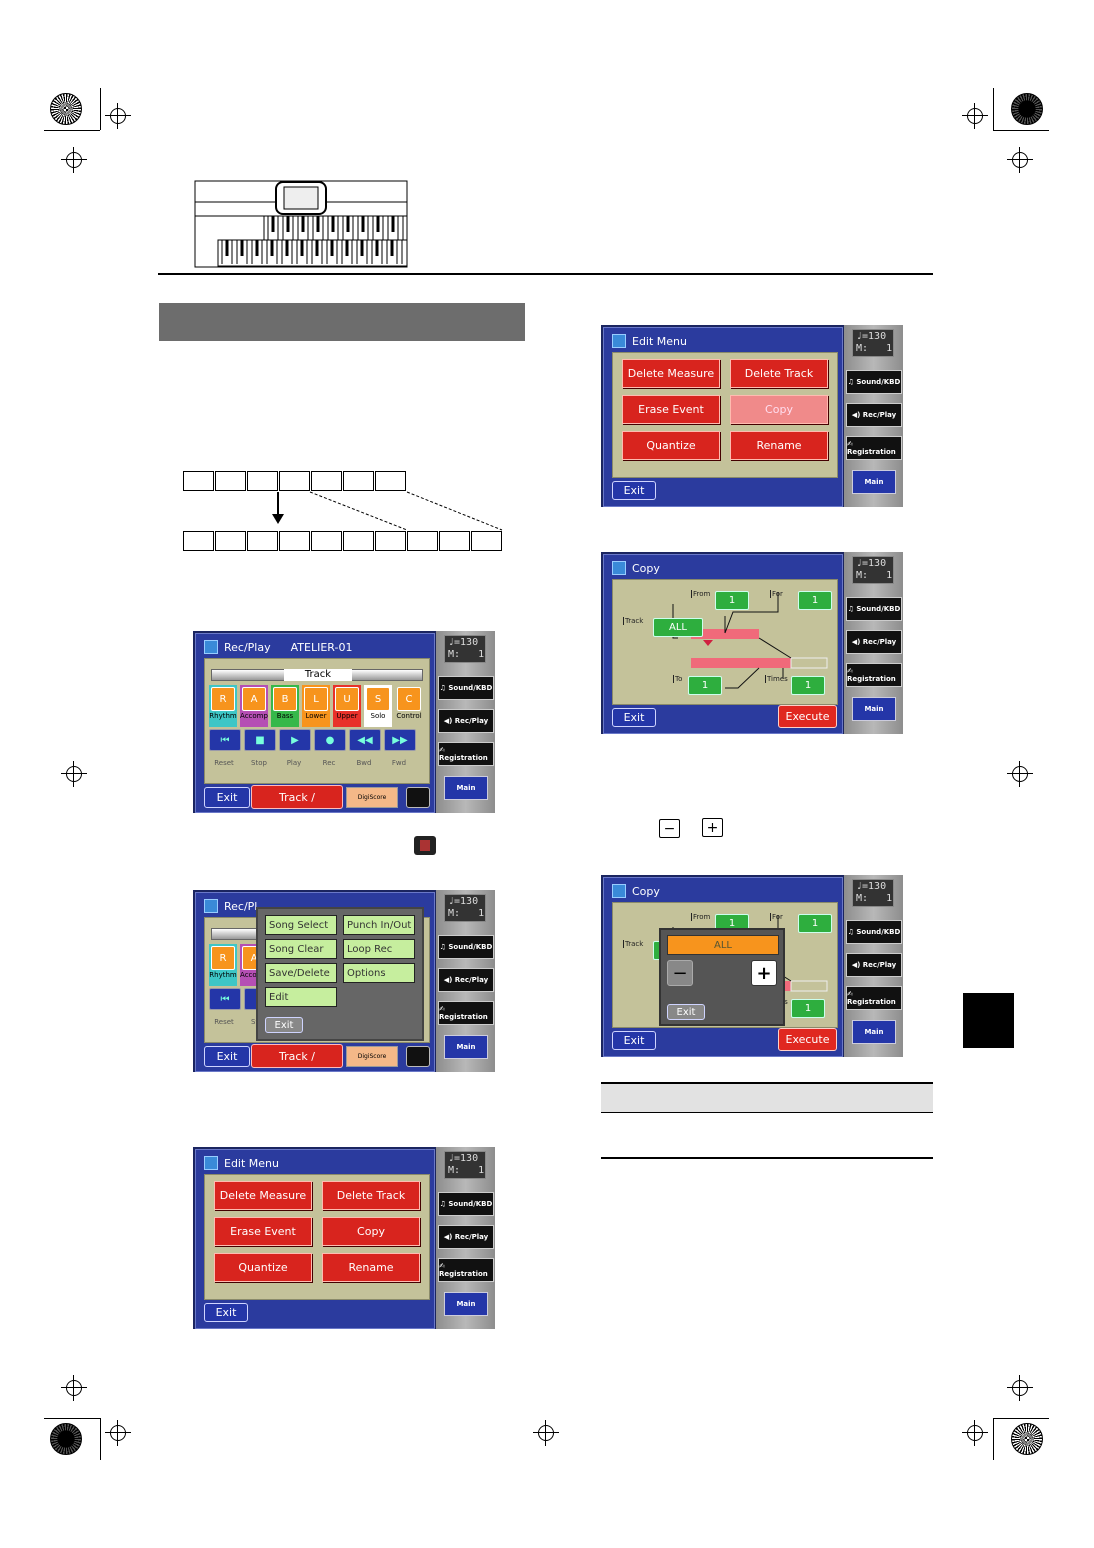 Image resolution: width=1094 pixels, height=1548 pixels. Describe the element at coordinates (316, 706) in the screenshot. I see `track-button-lower: LLower` at that location.